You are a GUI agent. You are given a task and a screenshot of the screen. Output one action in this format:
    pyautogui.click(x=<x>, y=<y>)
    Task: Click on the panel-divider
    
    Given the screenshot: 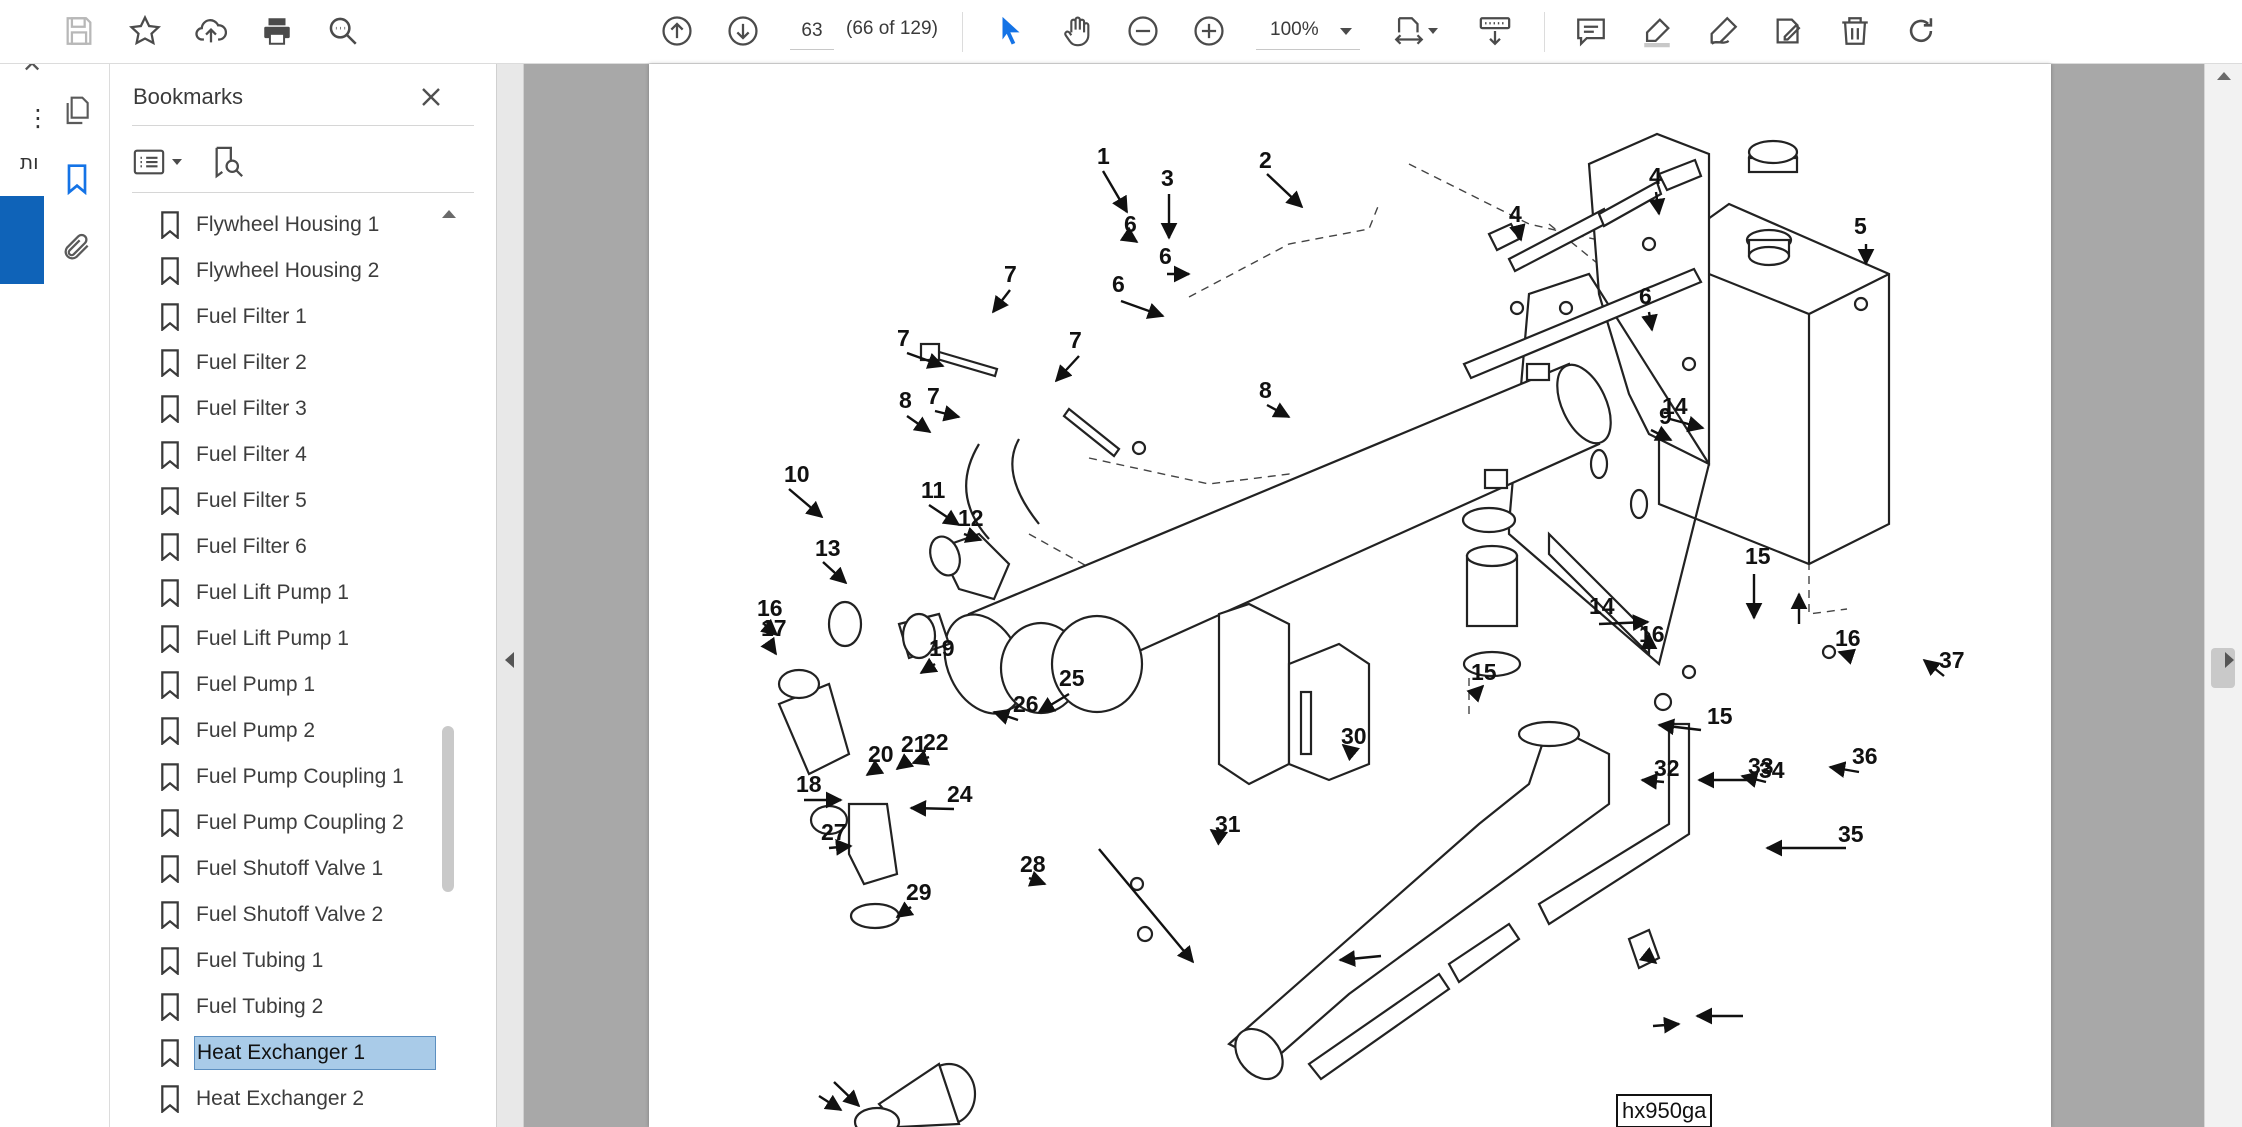 What is the action you would take?
    pyautogui.click(x=303, y=192)
    